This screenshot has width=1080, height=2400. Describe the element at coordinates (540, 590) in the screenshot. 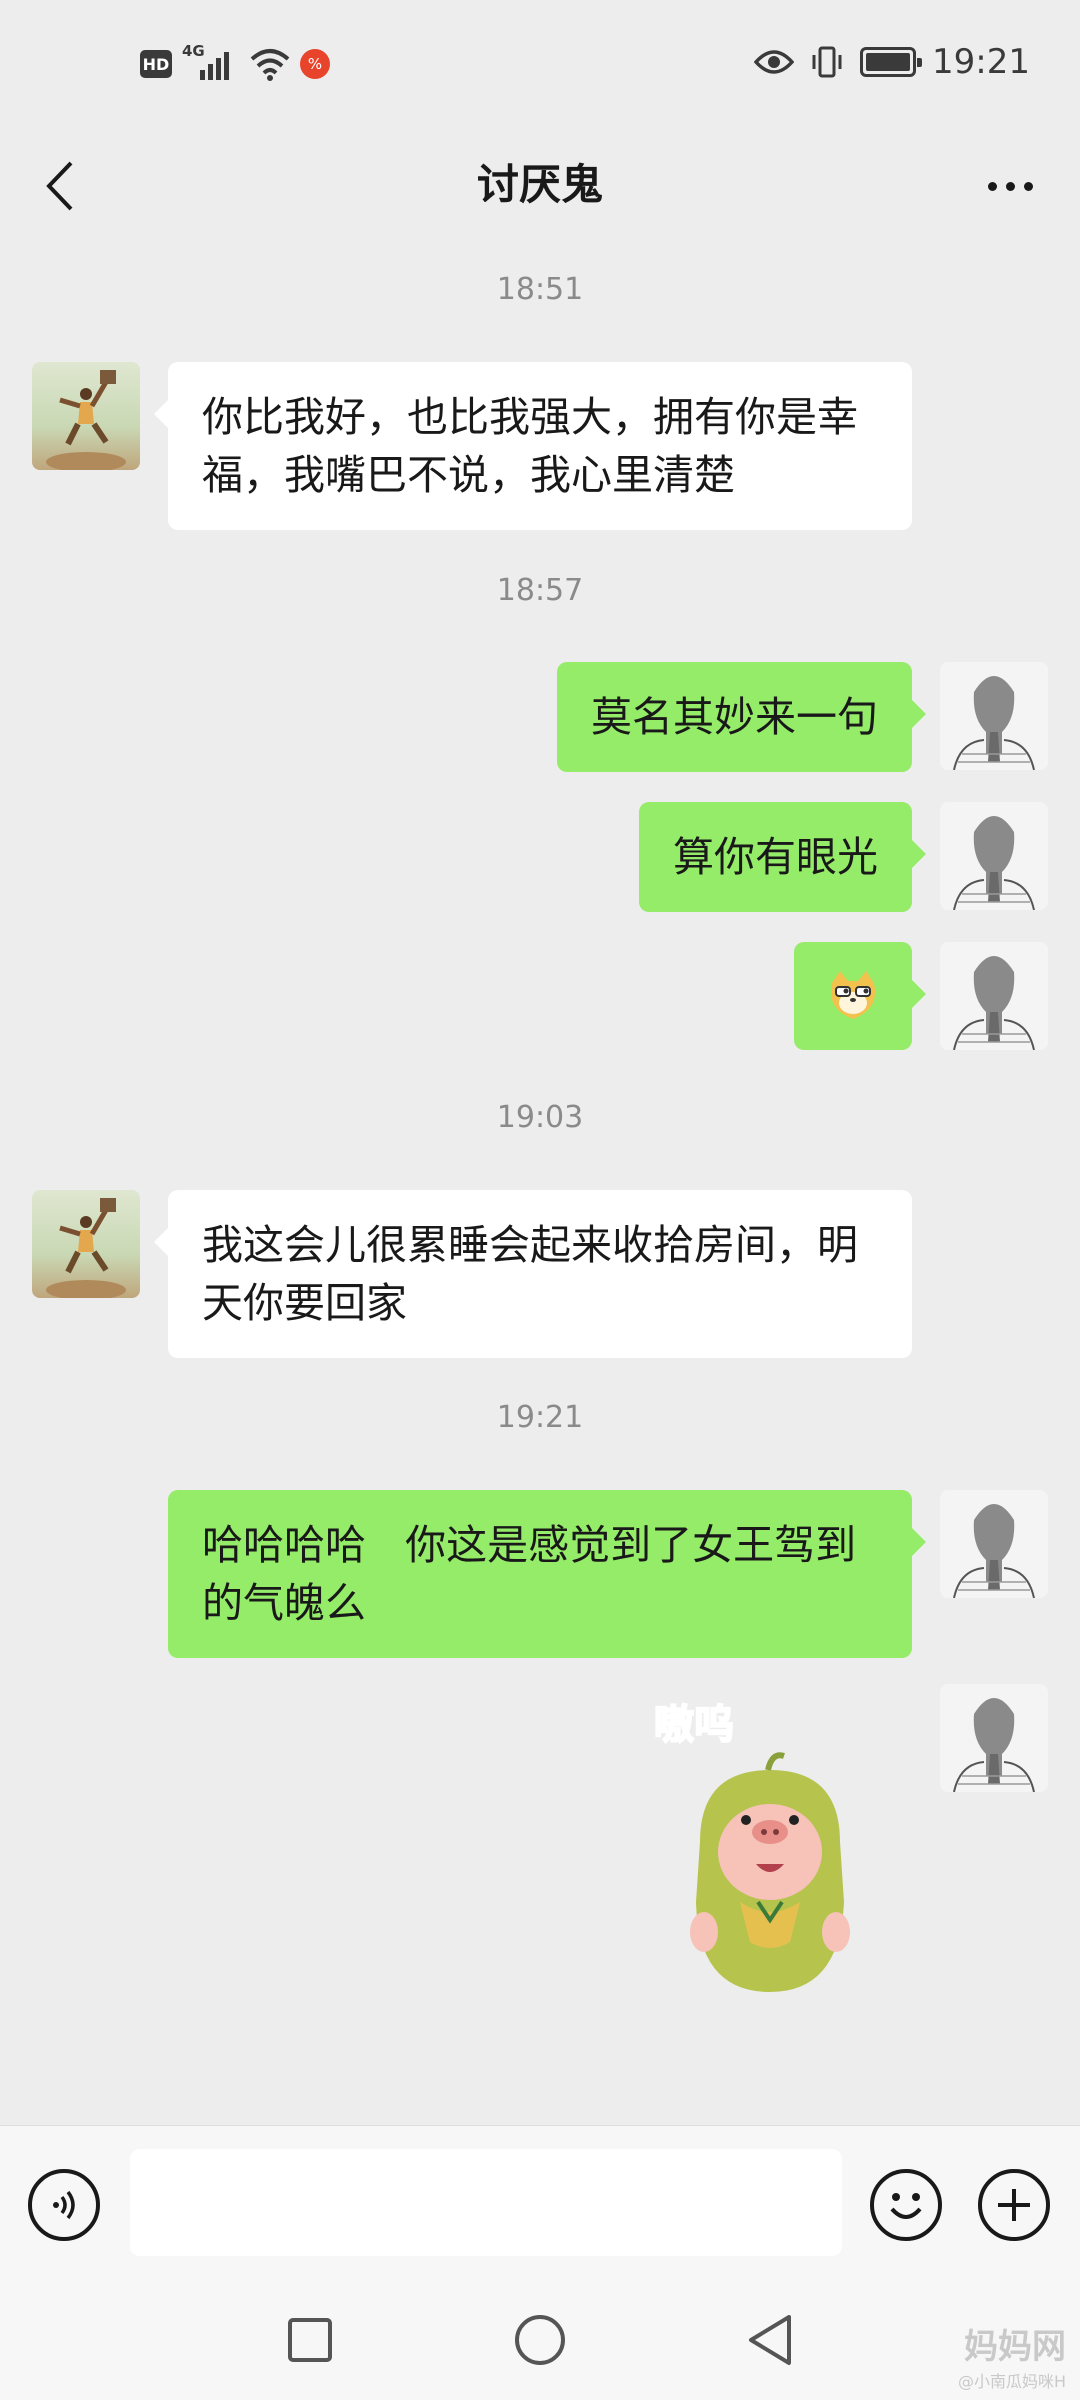

I see `time-divider: 18:57` at that location.